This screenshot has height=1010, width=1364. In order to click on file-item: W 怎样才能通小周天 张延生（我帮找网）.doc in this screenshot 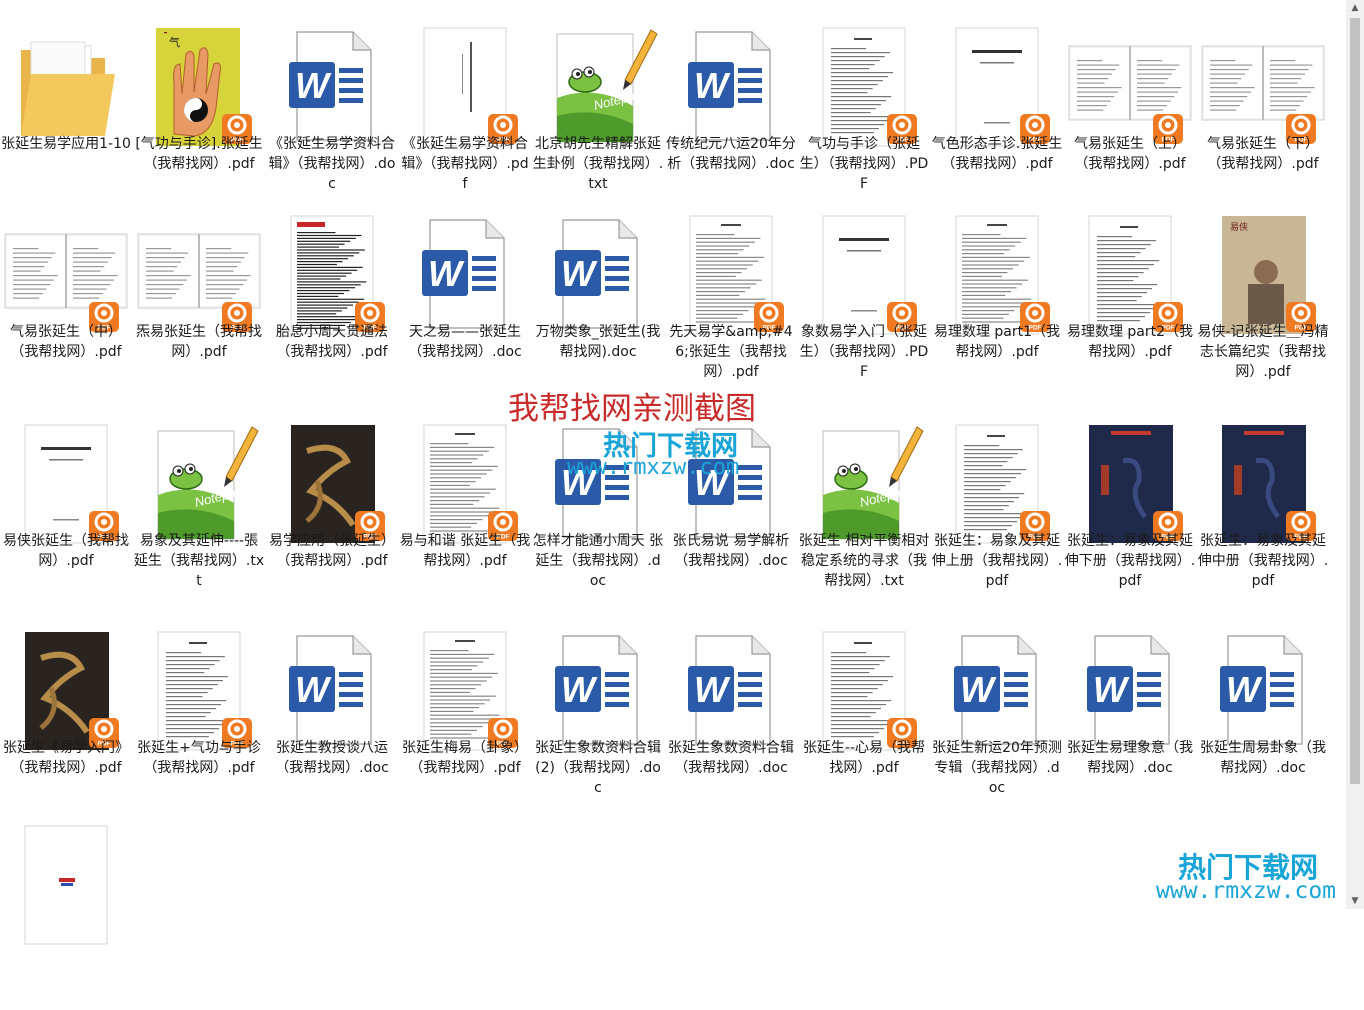, I will do `click(598, 509)`.